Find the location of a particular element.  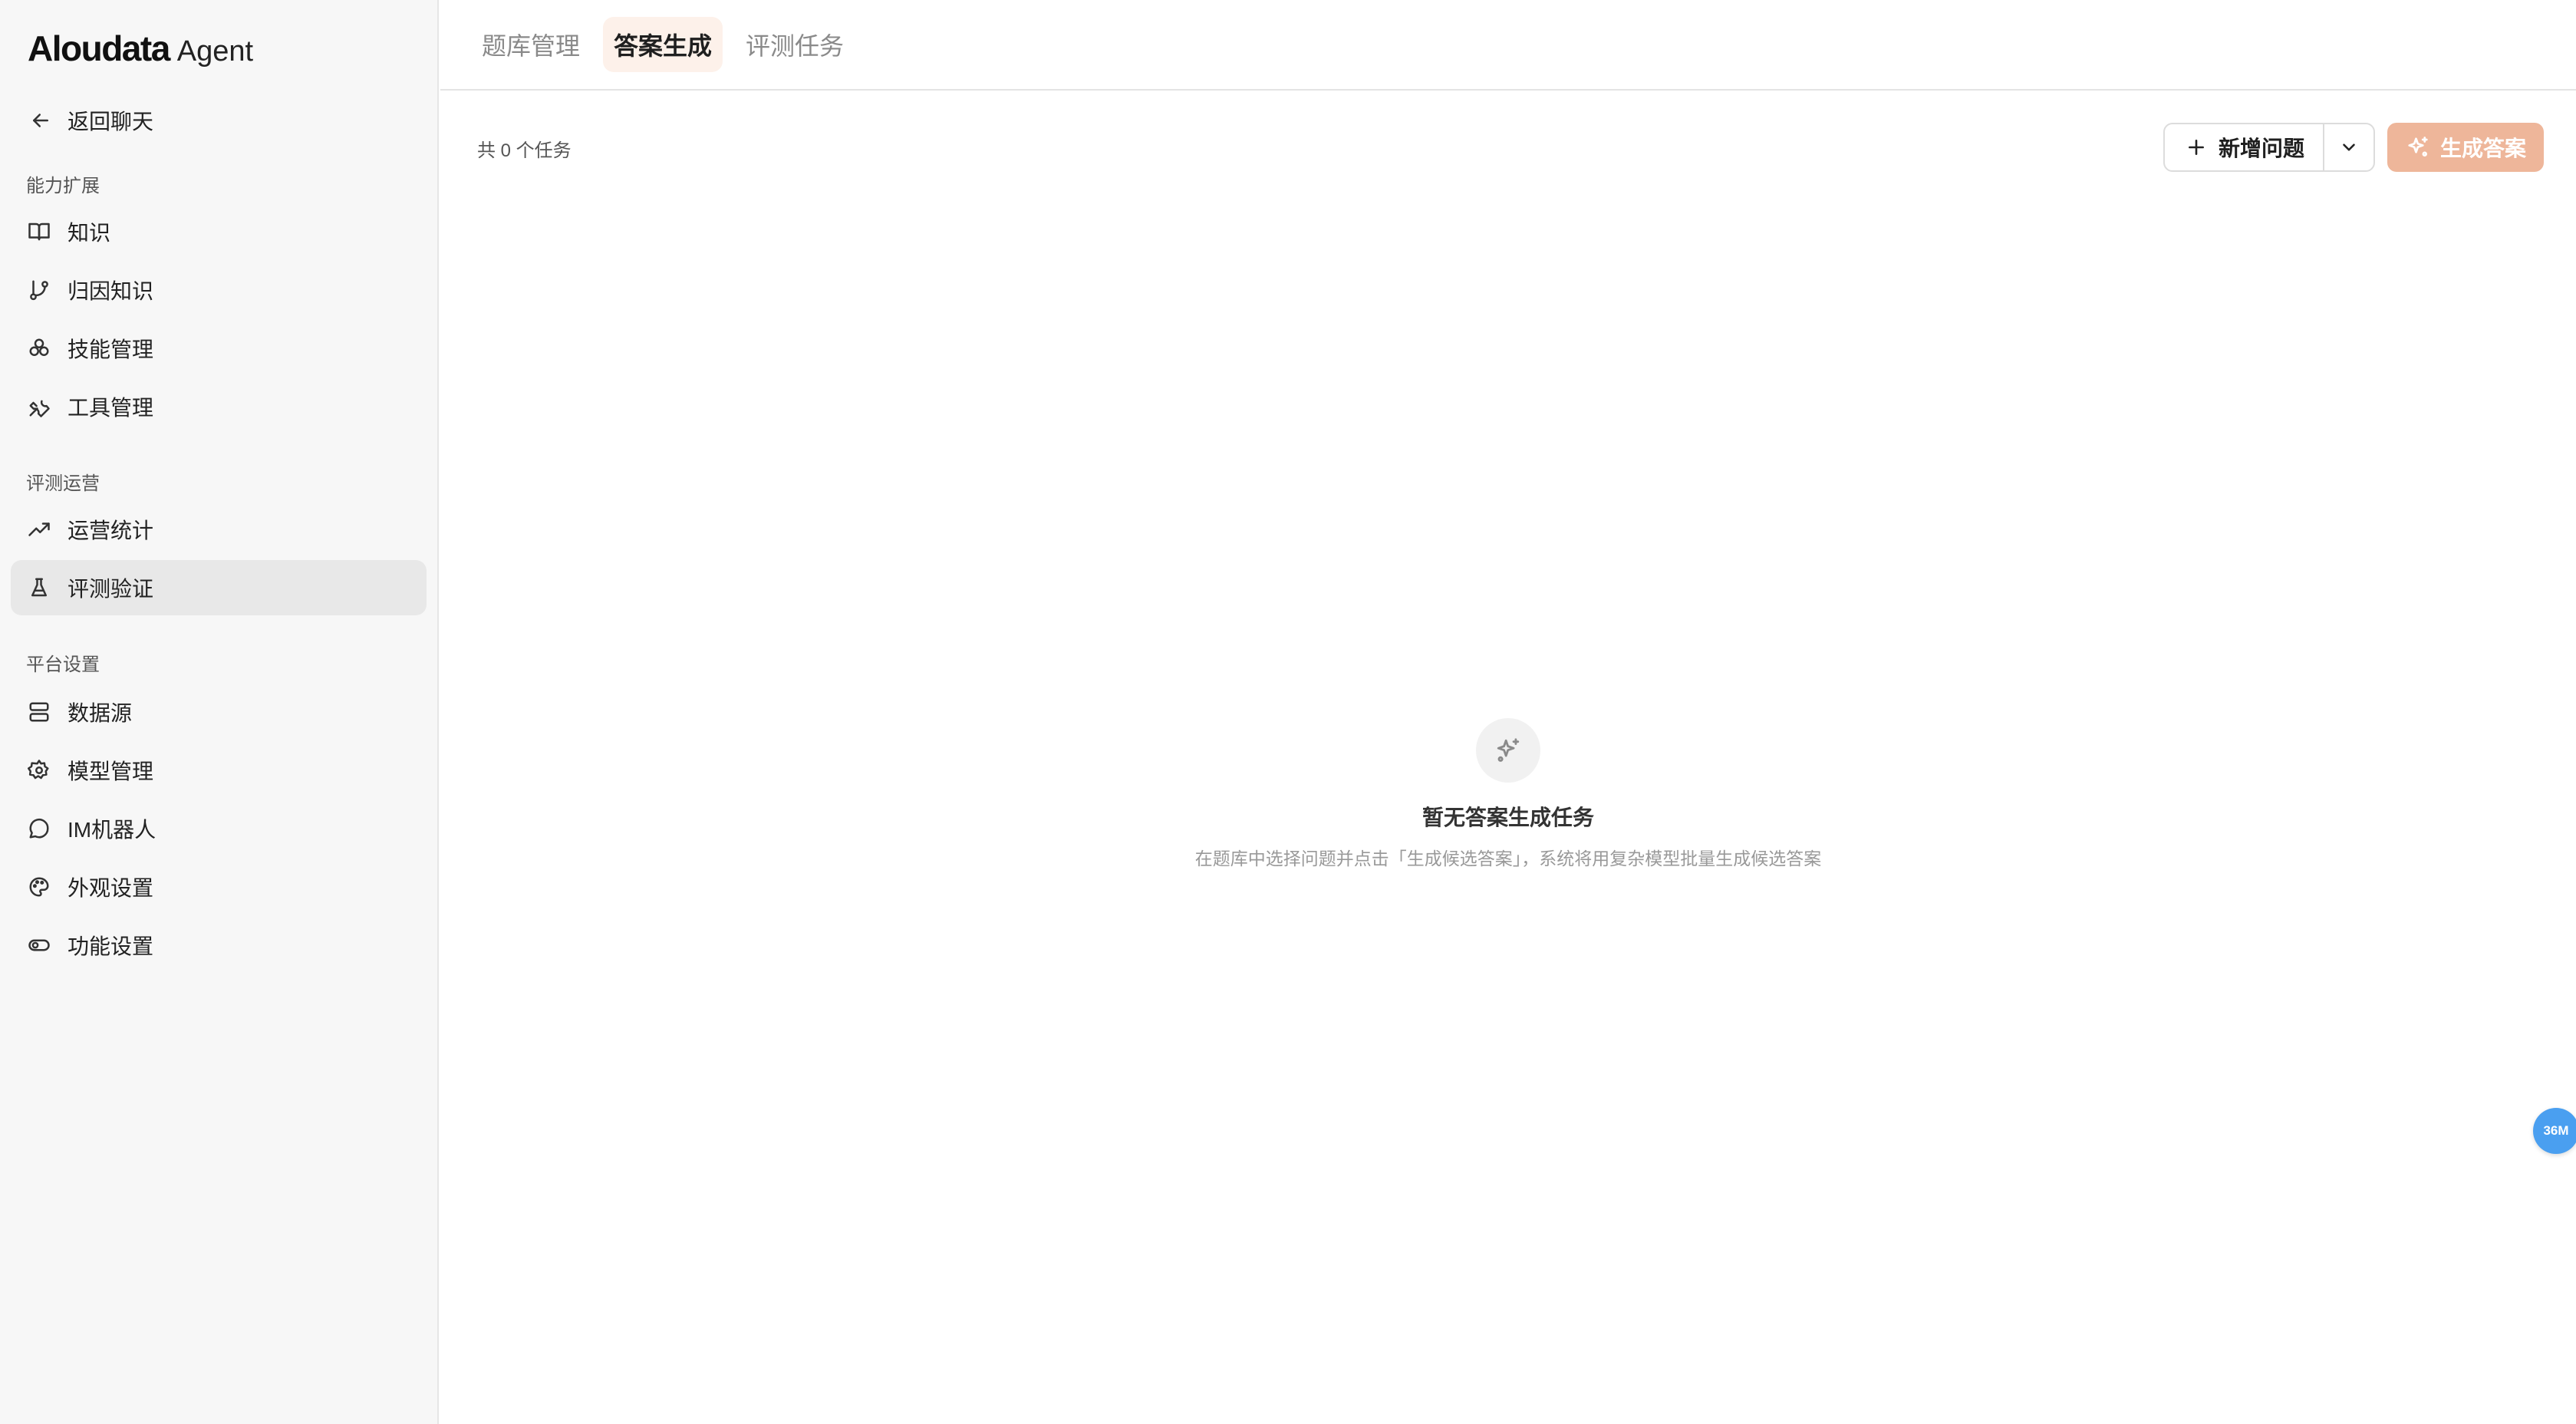

empty-state-icon is located at coordinates (1508, 751).